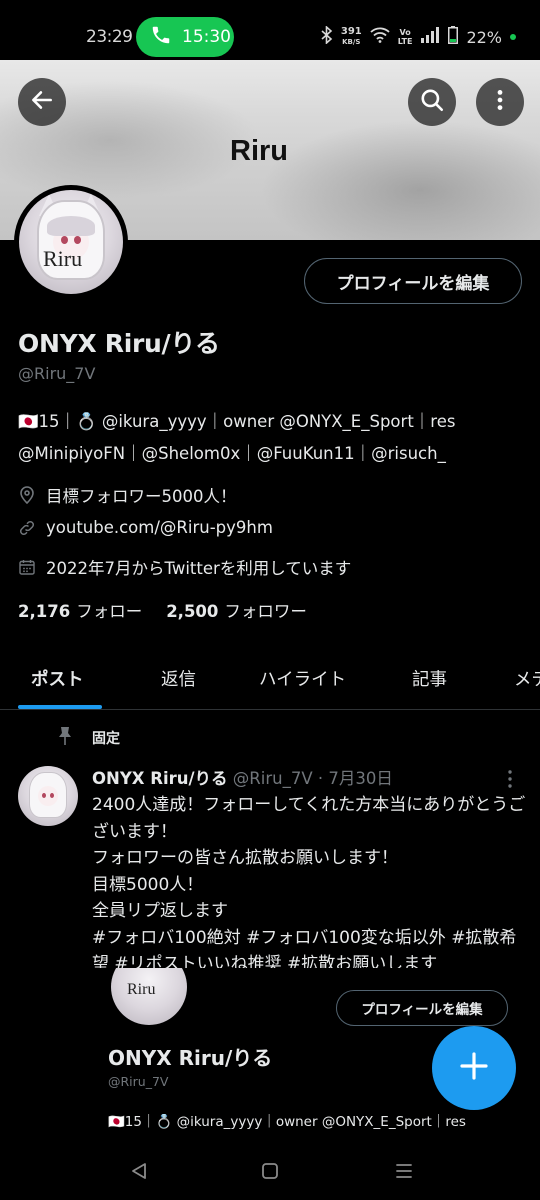  Describe the element at coordinates (272, 778) in the screenshot. I see `post-author-handle: @Riru_7V` at that location.